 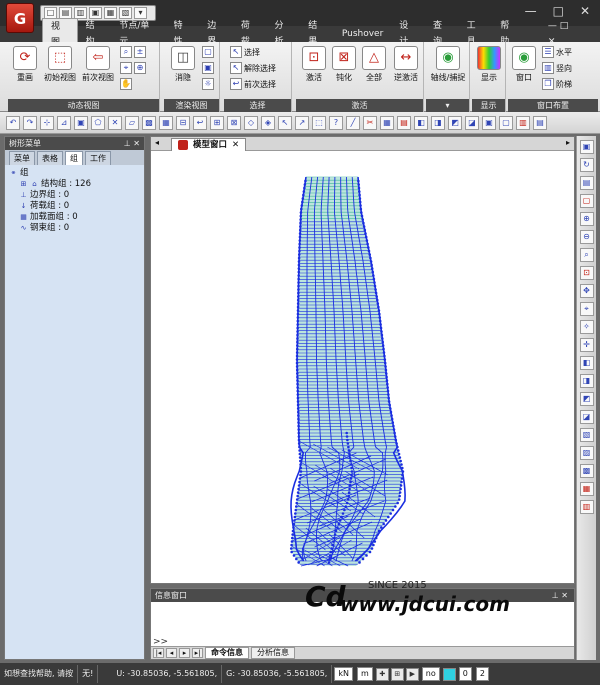 What do you see at coordinates (50, 158) in the screenshot?
I see `tab-table: 表格` at bounding box center [50, 158].